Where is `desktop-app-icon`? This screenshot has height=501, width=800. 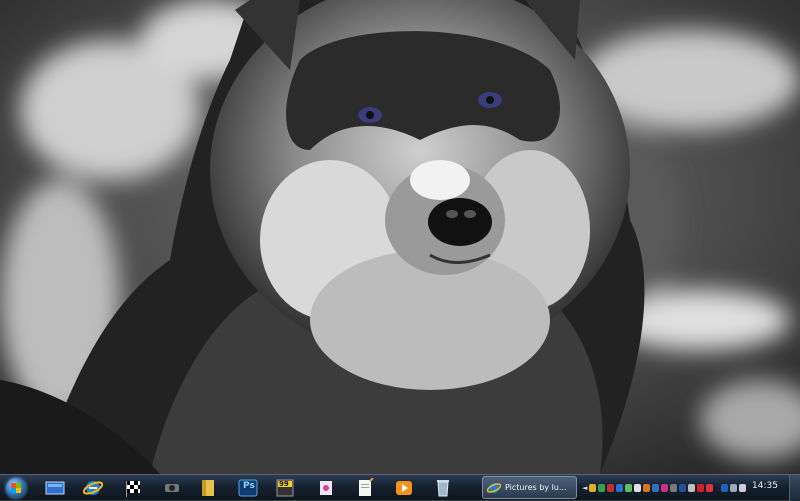 desktop-app-icon is located at coordinates (55, 488).